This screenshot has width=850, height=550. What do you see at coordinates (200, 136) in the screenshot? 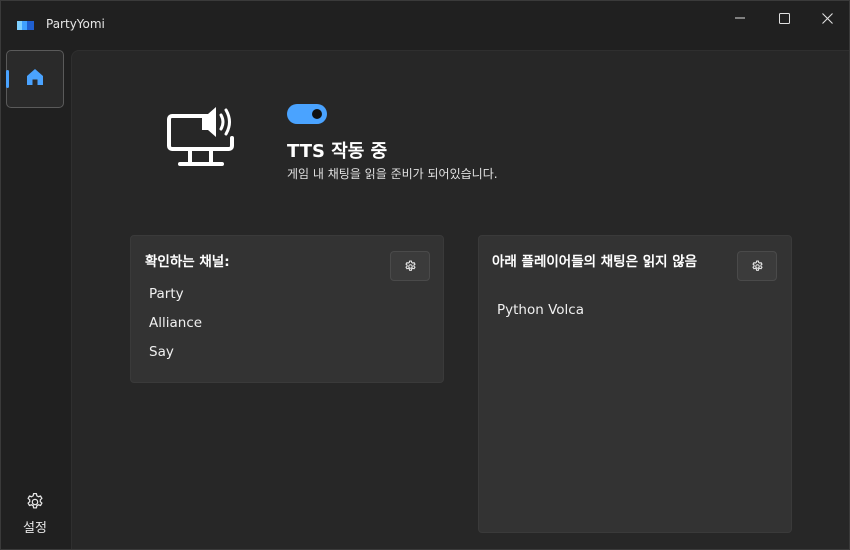
I see `monitor-speaker-icon` at bounding box center [200, 136].